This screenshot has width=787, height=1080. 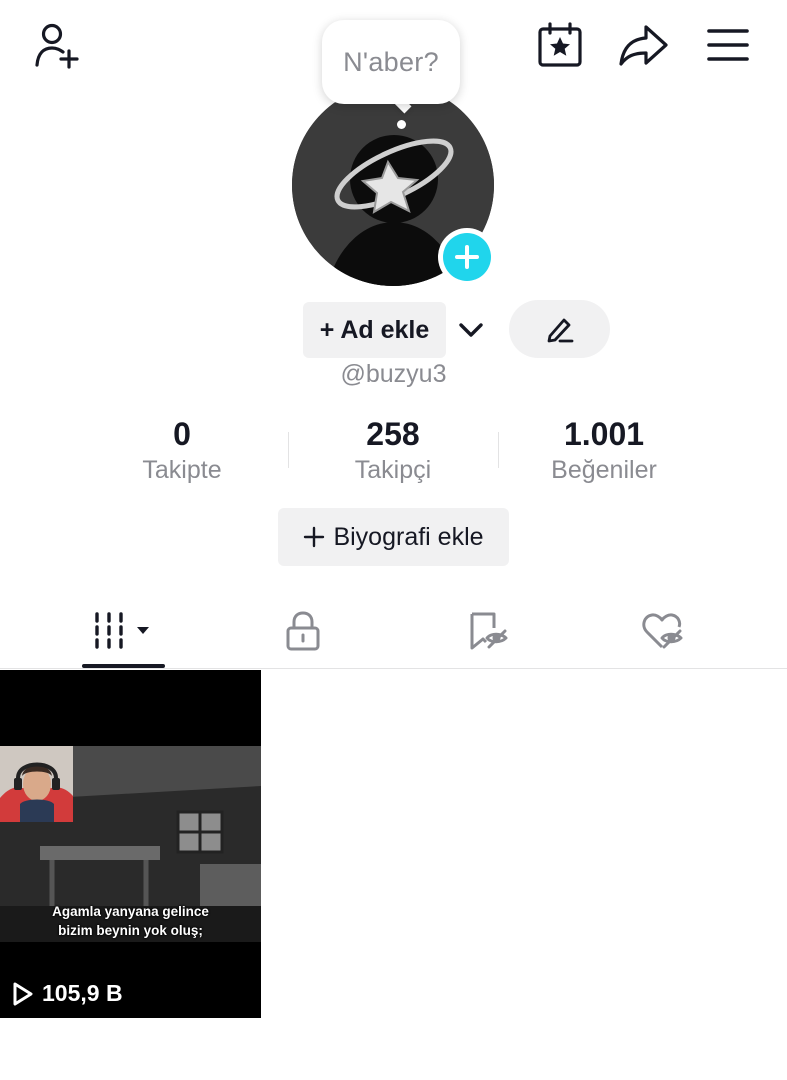 I want to click on chevron-down-icon, so click(x=471, y=330).